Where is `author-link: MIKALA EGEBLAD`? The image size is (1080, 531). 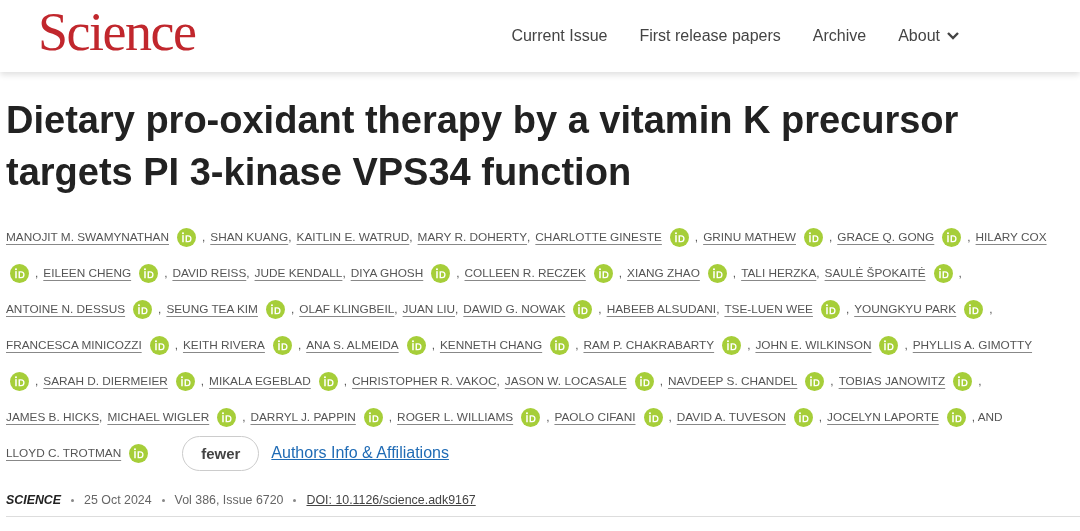
author-link: MIKALA EGEBLAD is located at coordinates (260, 381).